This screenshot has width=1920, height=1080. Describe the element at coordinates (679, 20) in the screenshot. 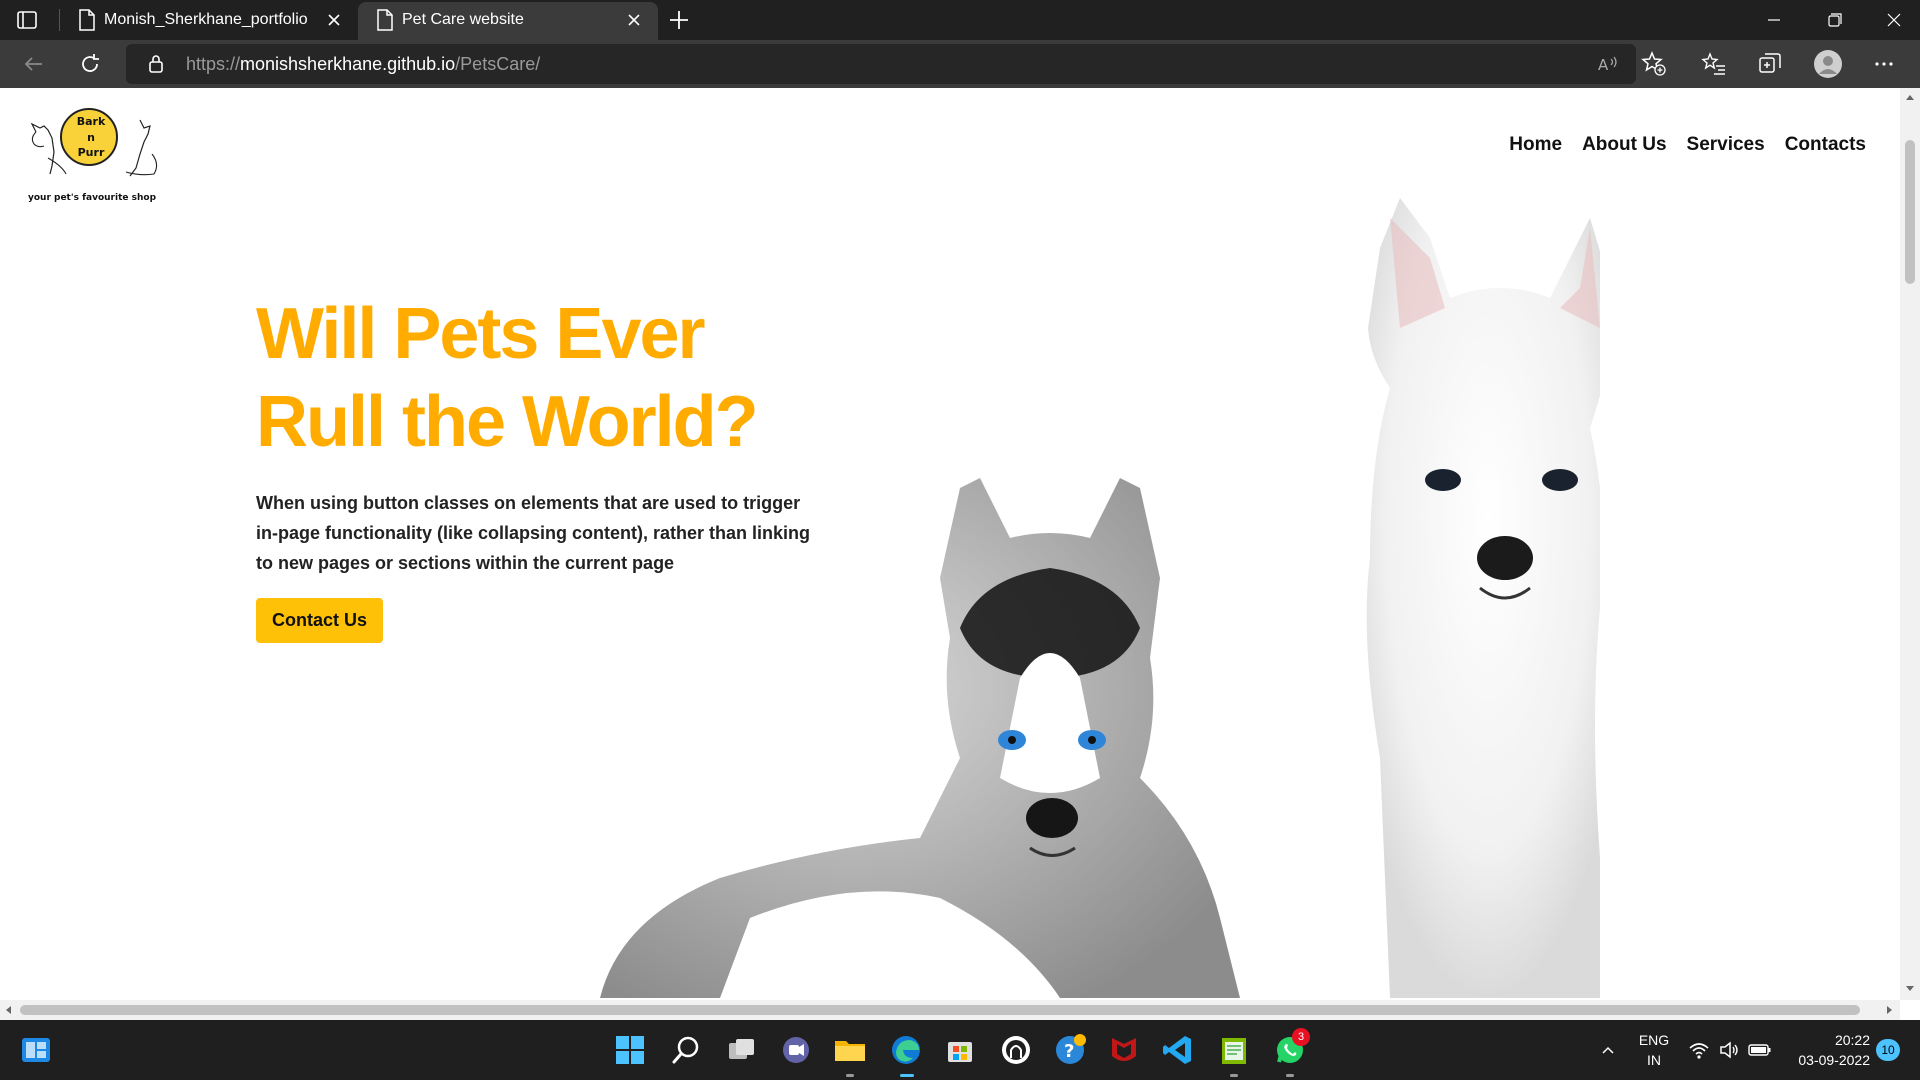

I see `new-tab-icon` at that location.